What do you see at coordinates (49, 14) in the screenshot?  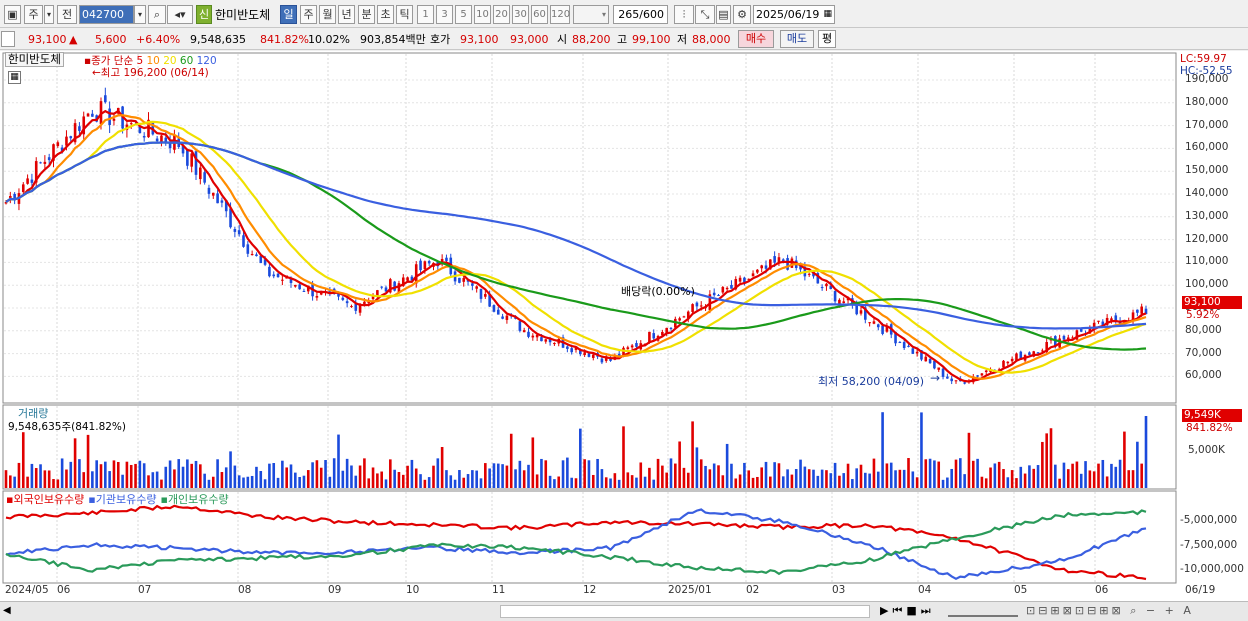 I see `chevron-down-icon: ▾` at bounding box center [49, 14].